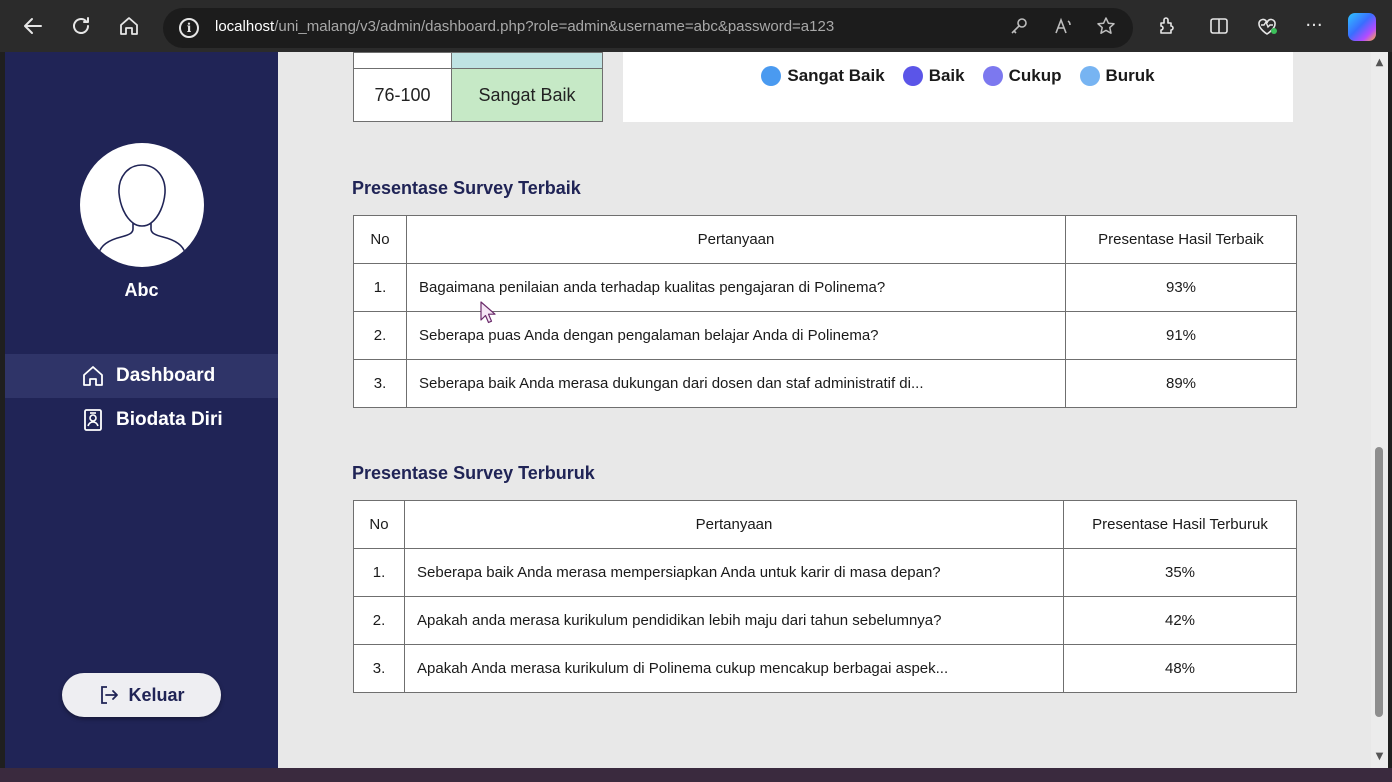 The height and width of the screenshot is (782, 1392). Describe the element at coordinates (156, 694) in the screenshot. I see `logout-label: Keluar` at that location.